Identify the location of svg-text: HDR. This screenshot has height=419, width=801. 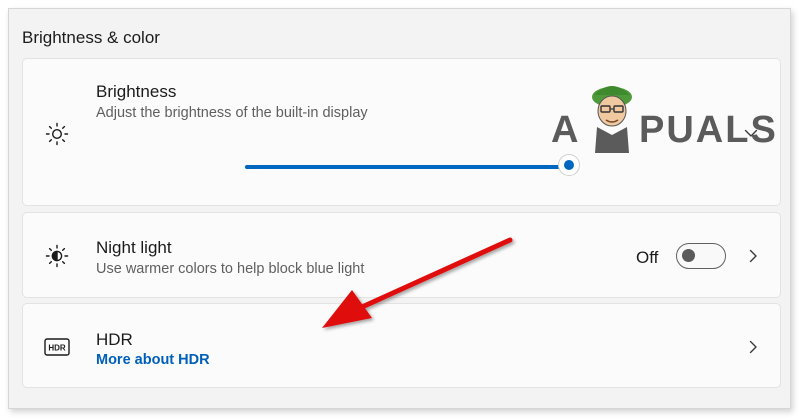
(57, 348).